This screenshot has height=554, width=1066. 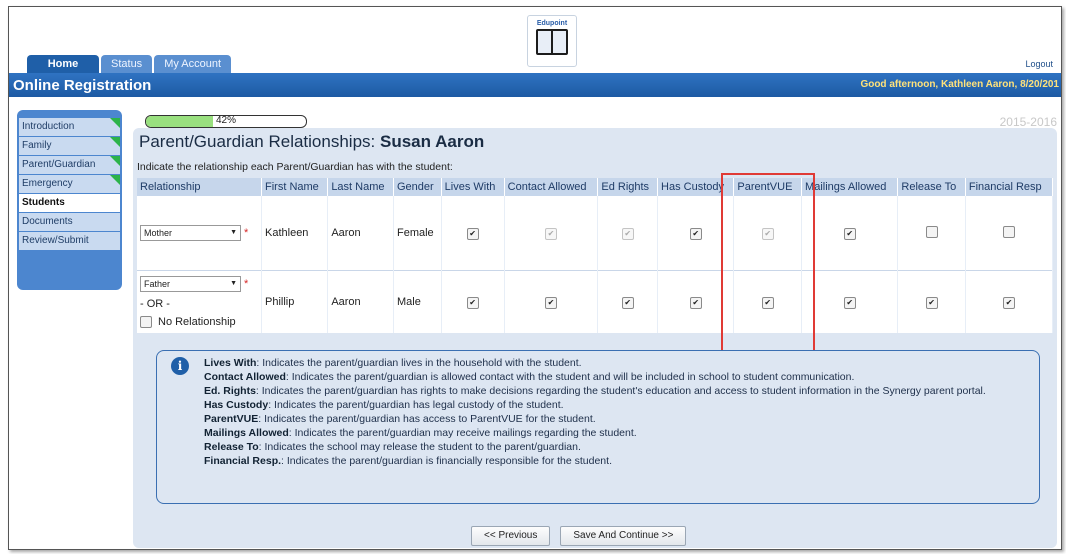 What do you see at coordinates (257, 141) in the screenshot?
I see `page-title-prefix: Parent/Guardian Relationships:` at bounding box center [257, 141].